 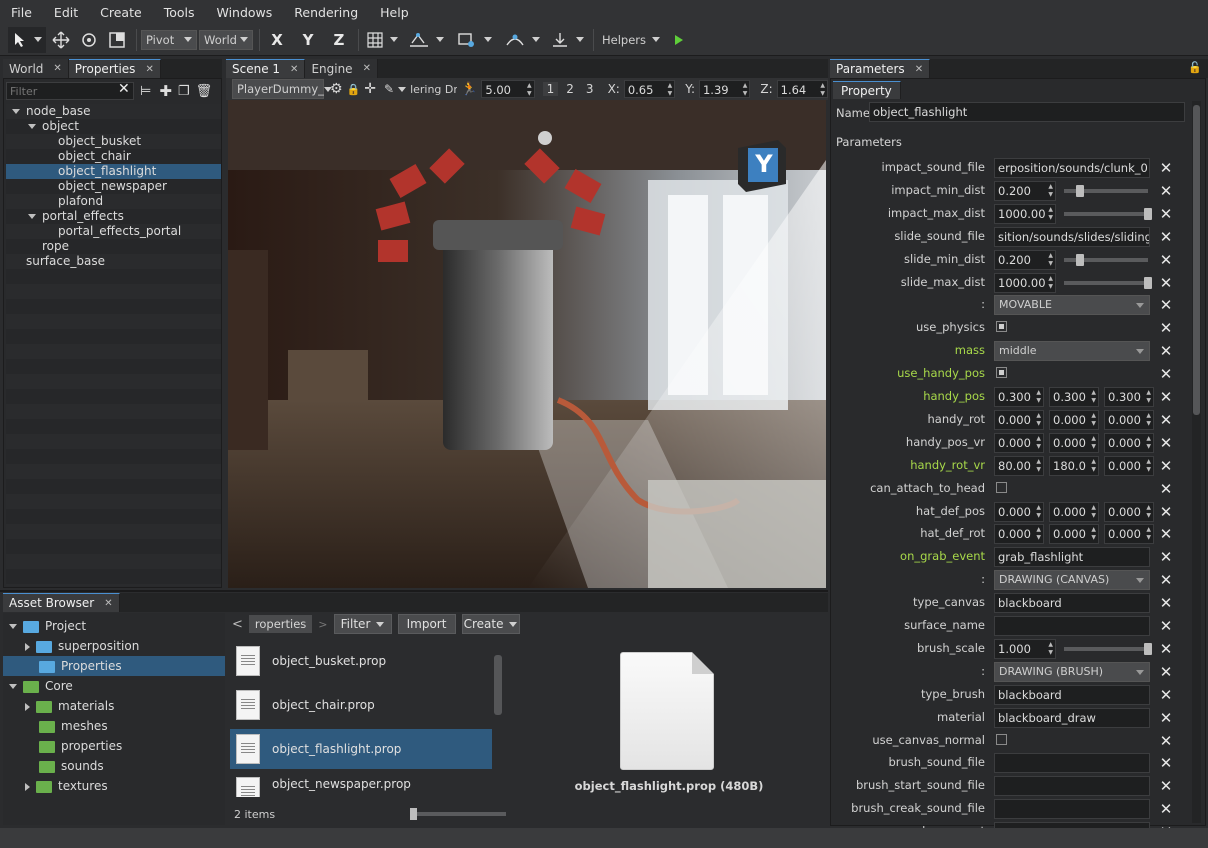 I want to click on tree-item: rope, so click(x=113, y=246).